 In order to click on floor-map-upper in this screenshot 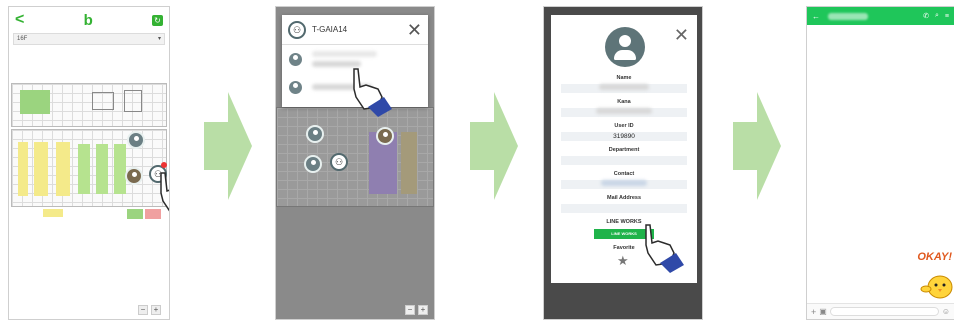, I will do `click(89, 105)`.